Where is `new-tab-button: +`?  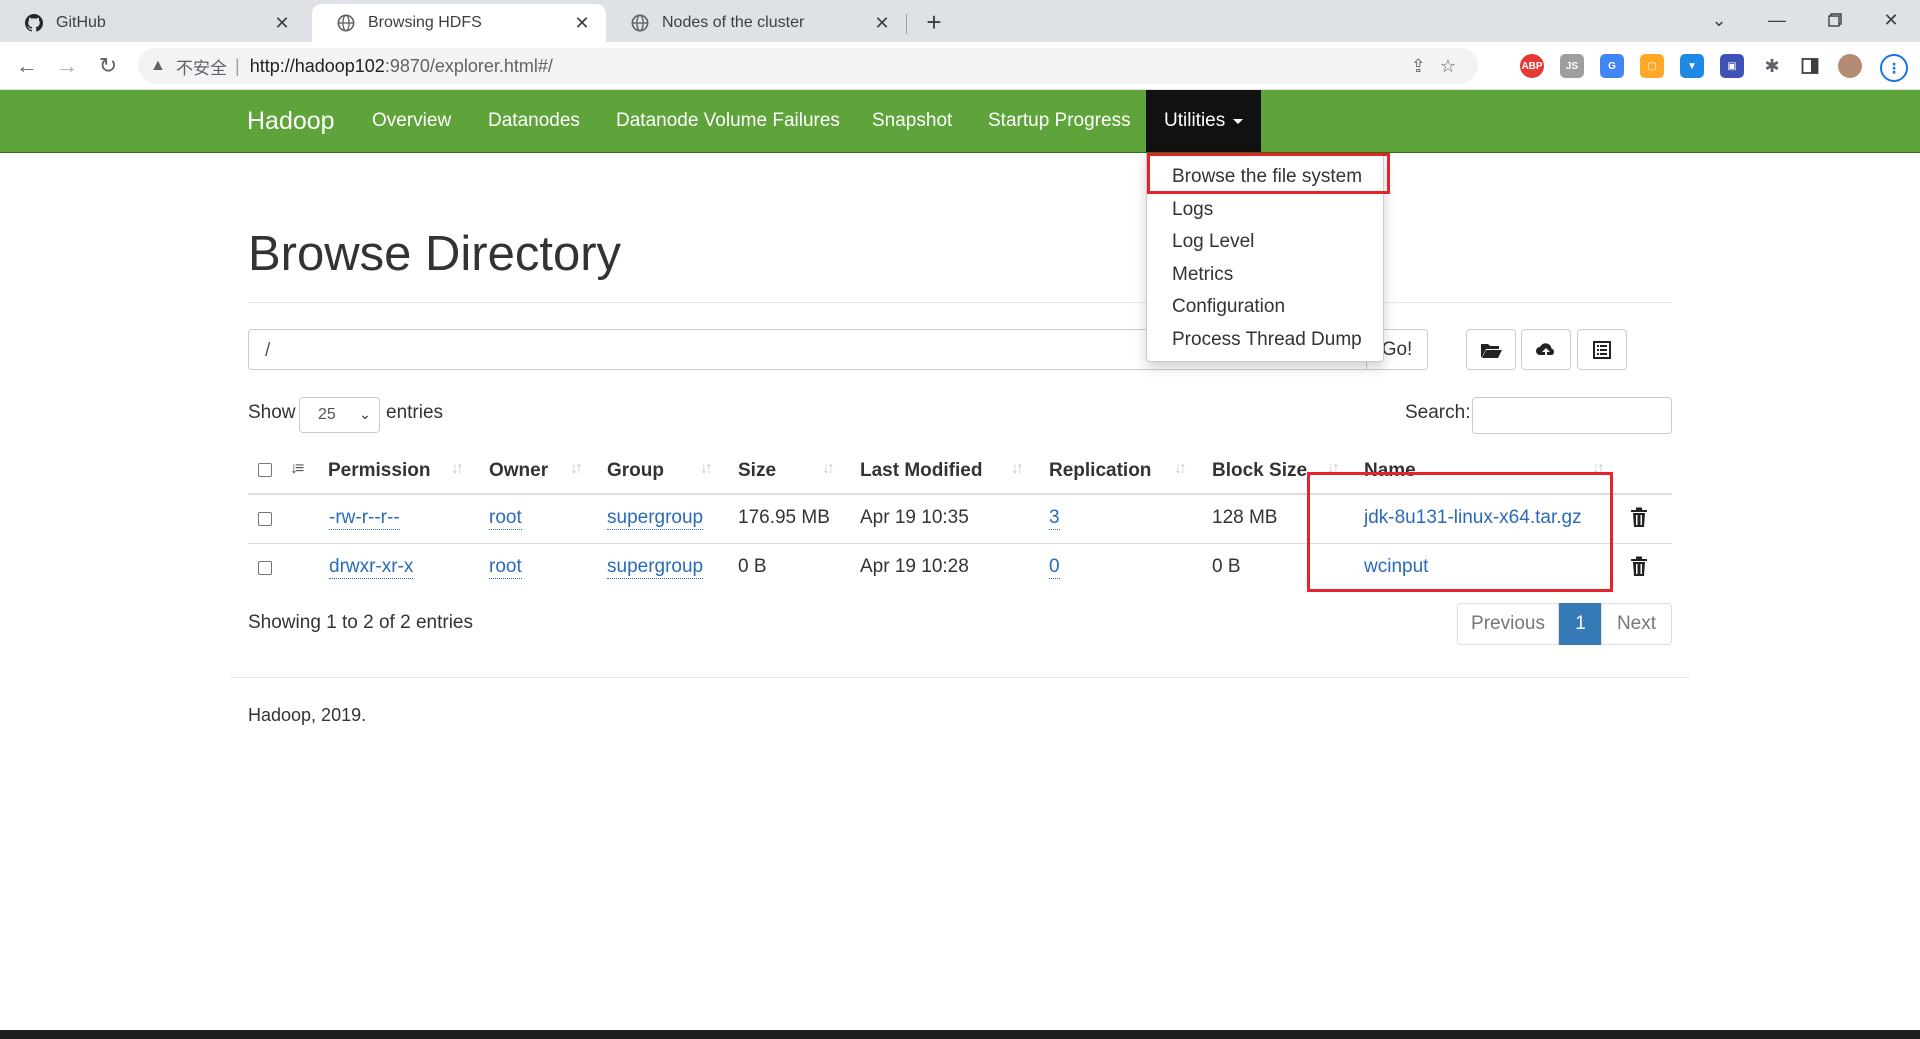 new-tab-button: + is located at coordinates (934, 22).